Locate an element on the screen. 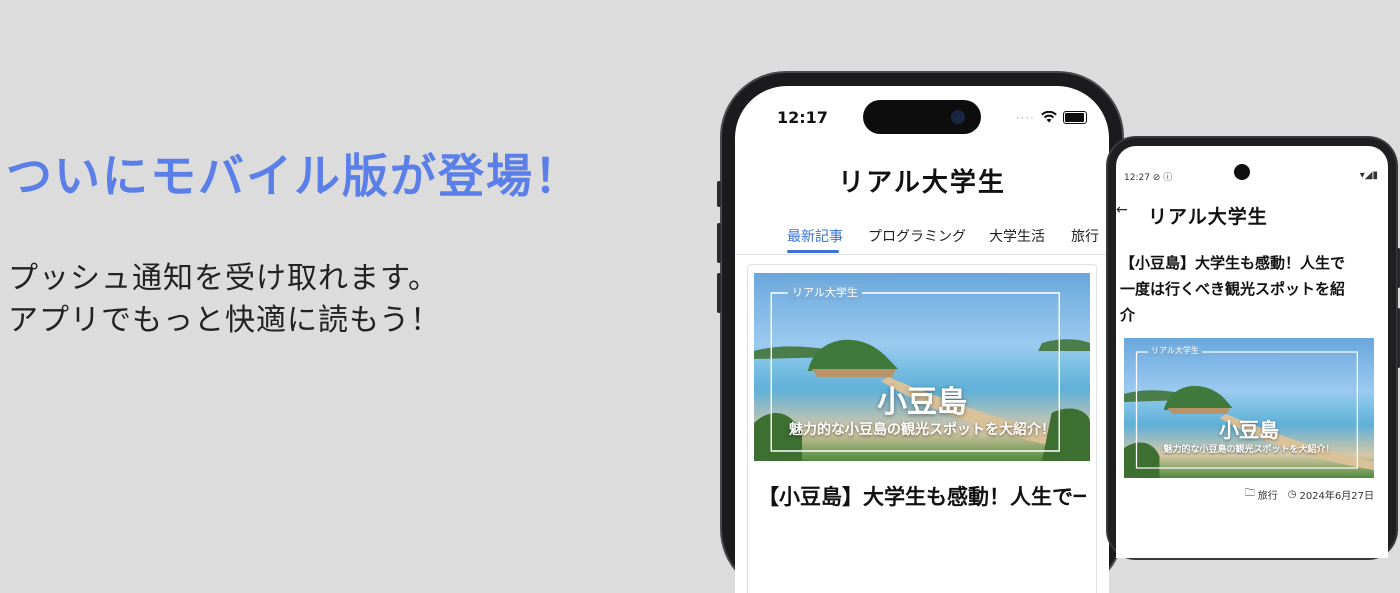 The height and width of the screenshot is (593, 1400). mute-switch is located at coordinates (719, 194).